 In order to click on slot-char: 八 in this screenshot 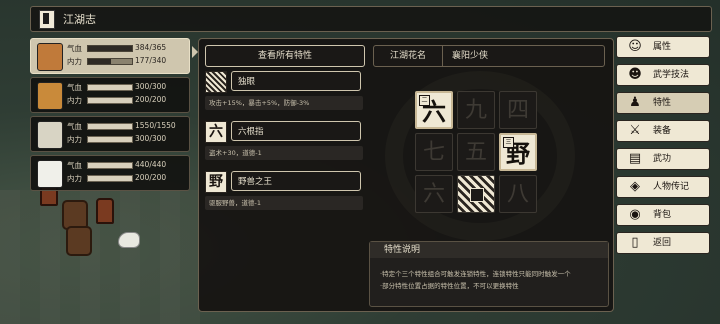, I will do `click(517, 194)`.